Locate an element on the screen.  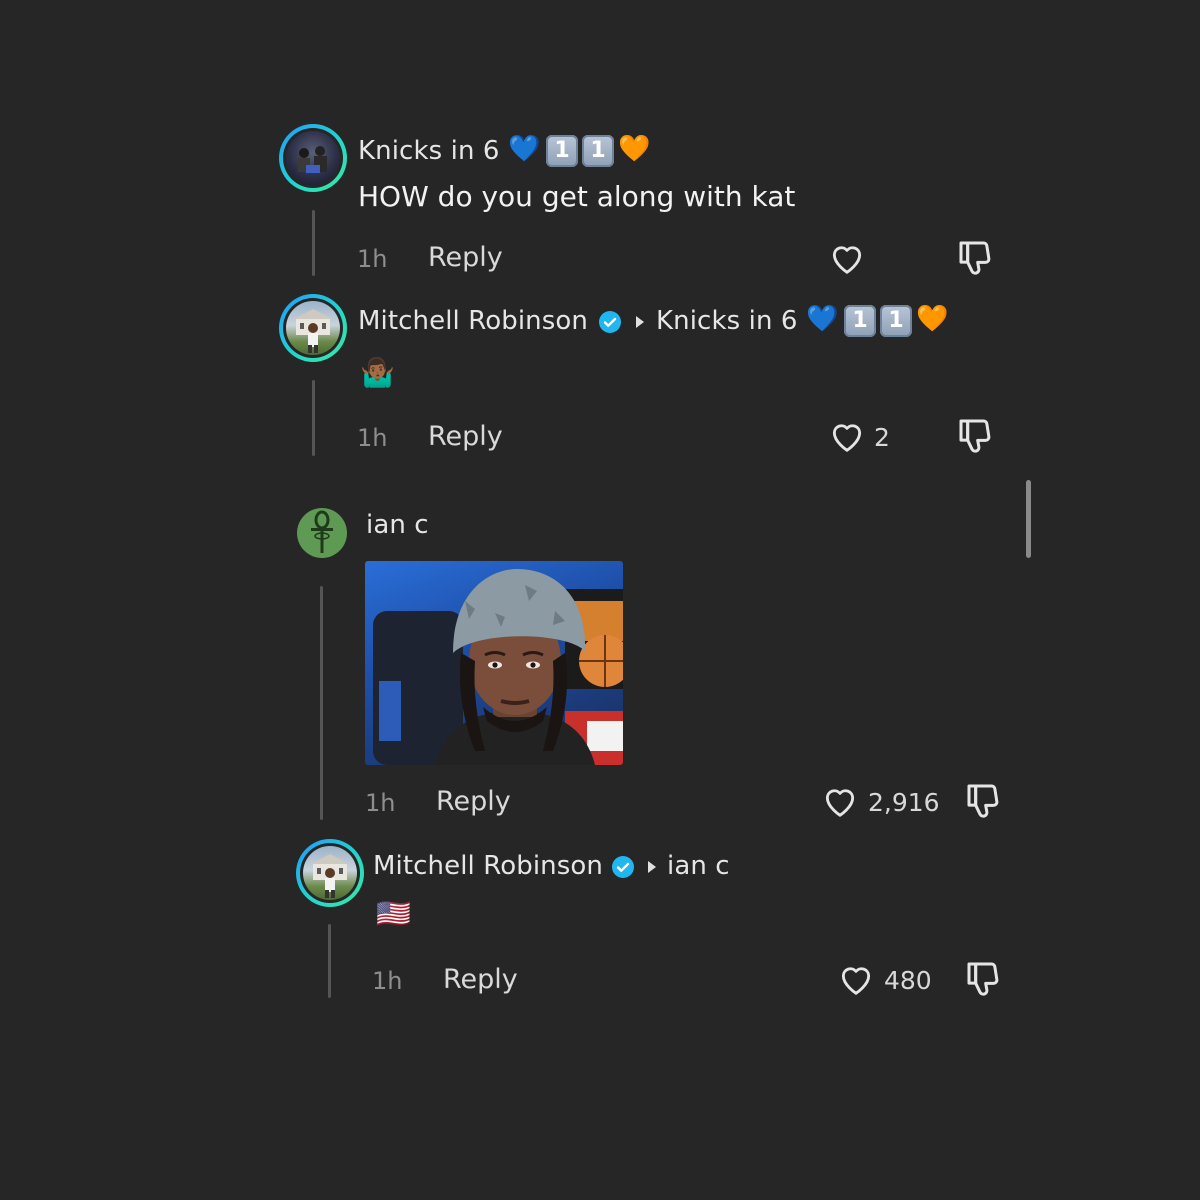
like-count: 2,916 is located at coordinates (904, 802).